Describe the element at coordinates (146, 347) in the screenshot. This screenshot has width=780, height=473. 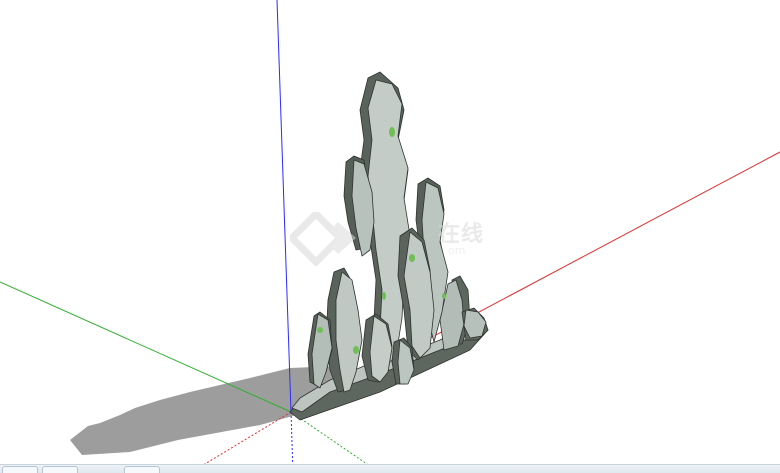
I see `green-axis` at that location.